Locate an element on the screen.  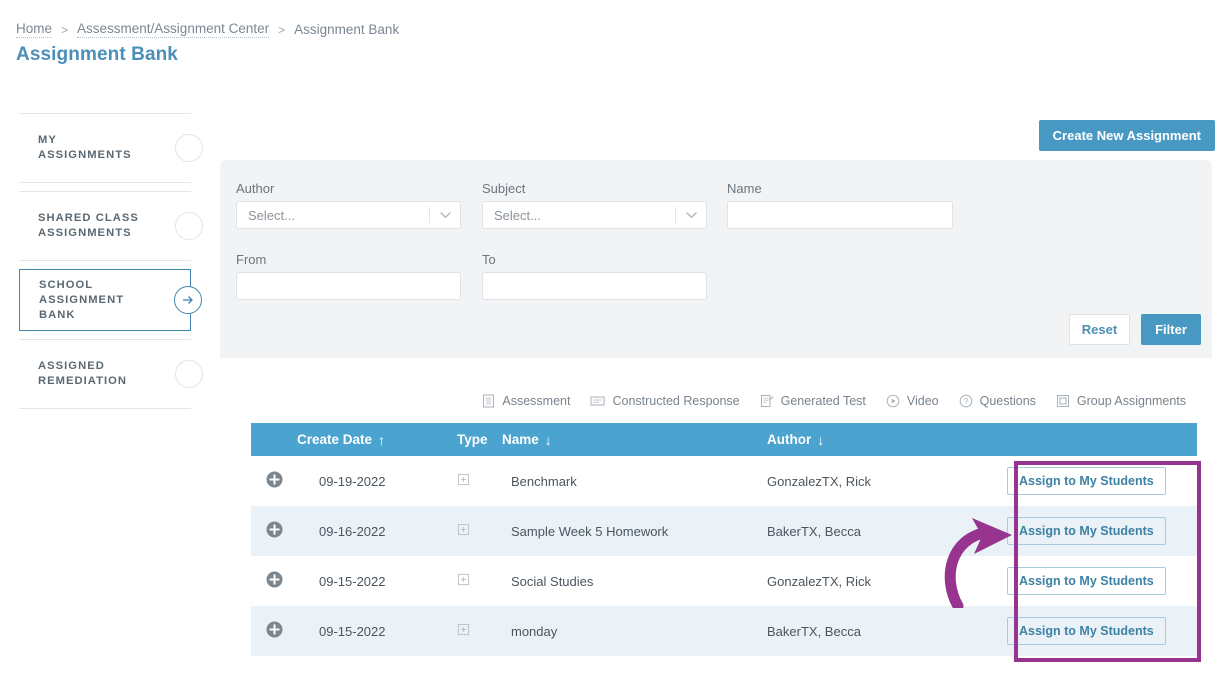
create-new-assignment-button: Create New Assignment is located at coordinates (1126, 135).